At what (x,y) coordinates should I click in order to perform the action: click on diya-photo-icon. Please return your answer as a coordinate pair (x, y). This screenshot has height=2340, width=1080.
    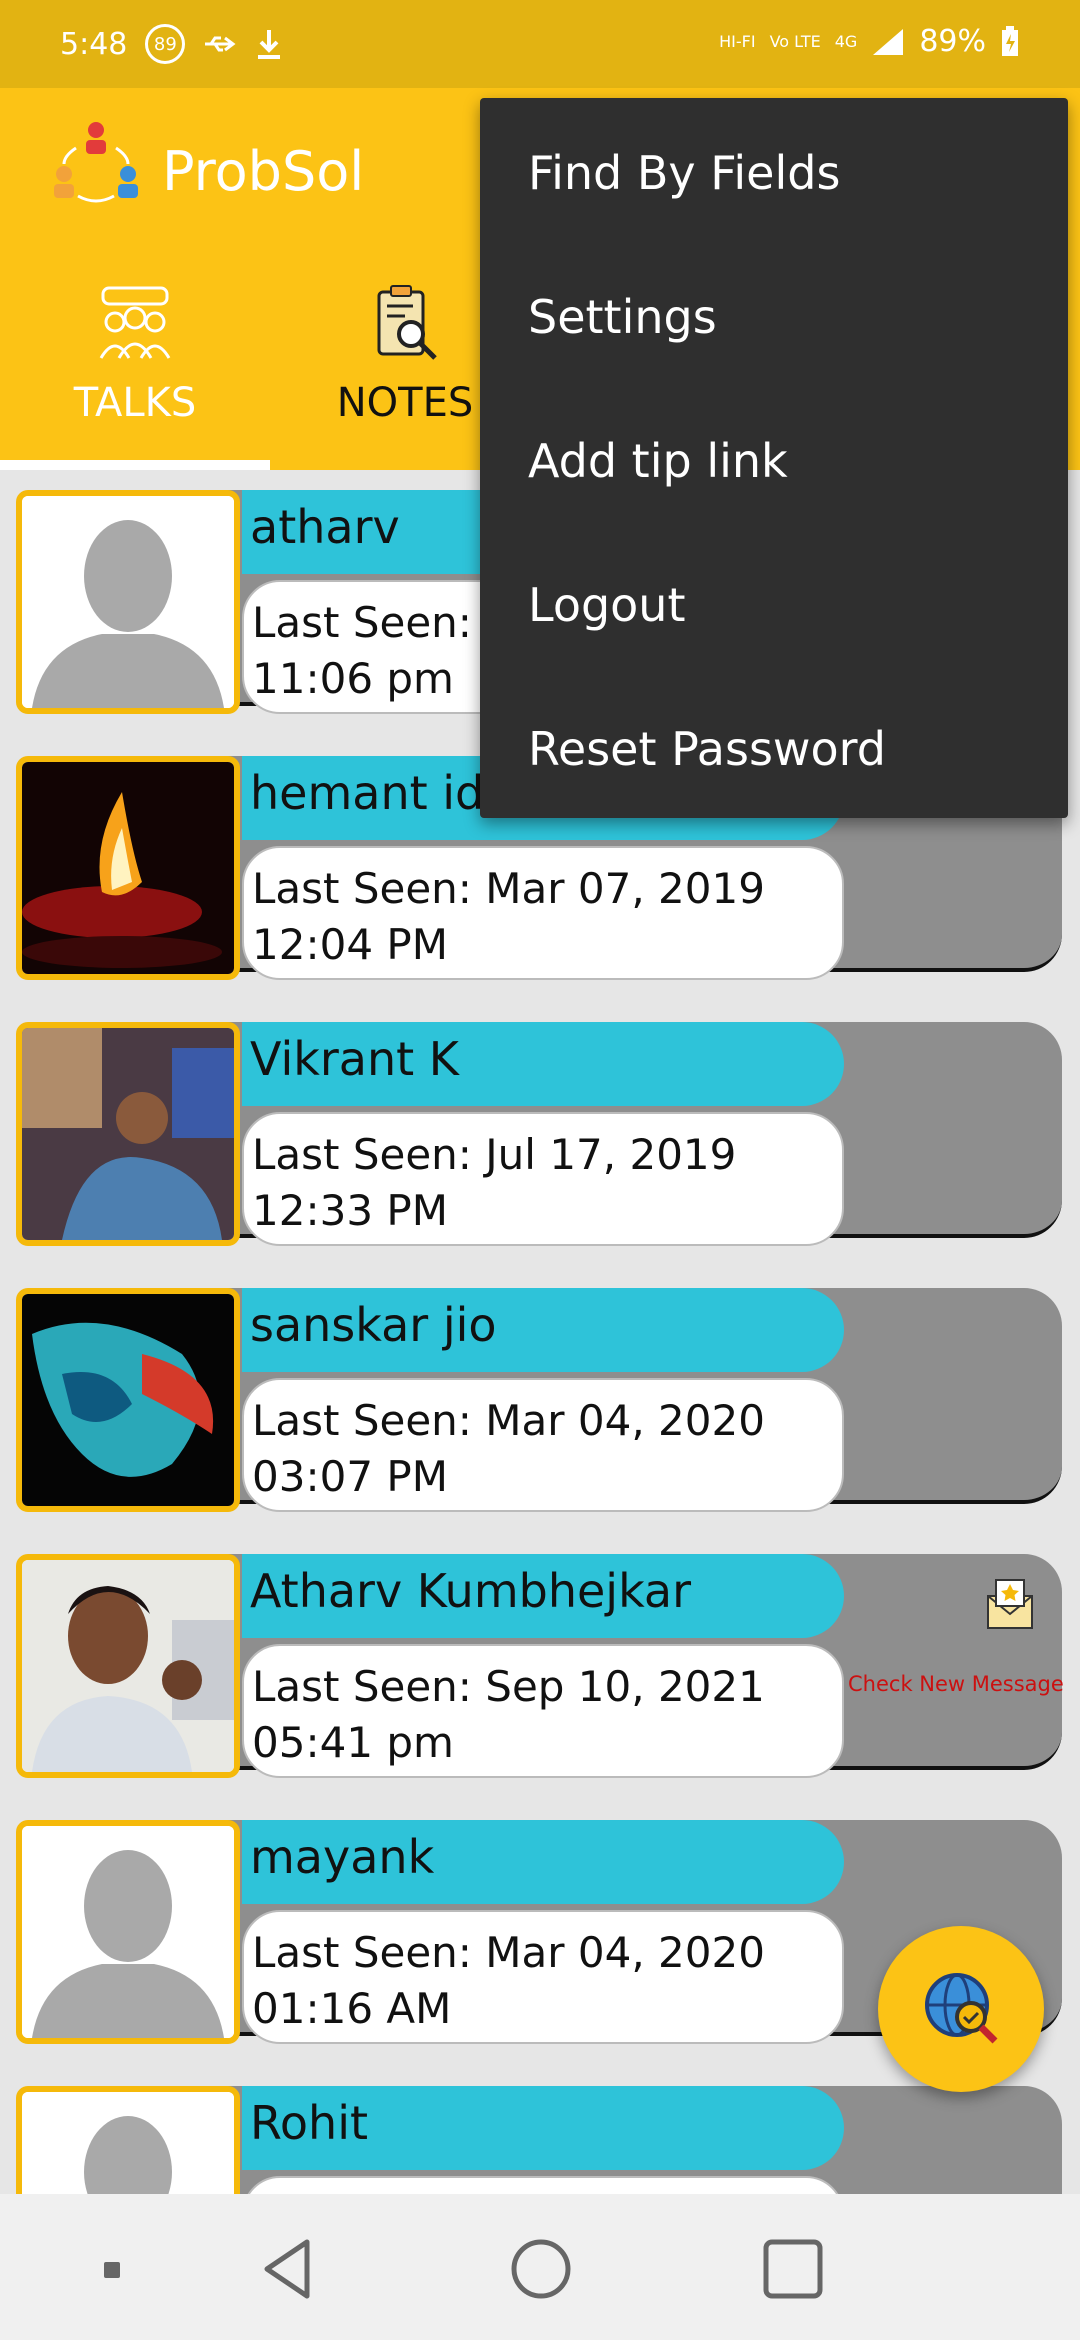
    Looking at the image, I should click on (128, 868).